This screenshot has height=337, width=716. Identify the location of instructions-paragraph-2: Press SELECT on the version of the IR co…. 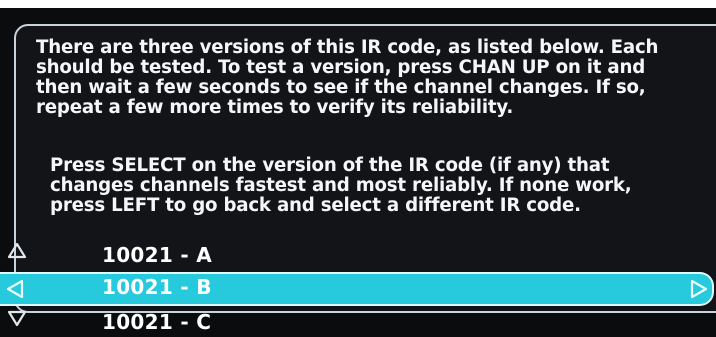
(341, 185).